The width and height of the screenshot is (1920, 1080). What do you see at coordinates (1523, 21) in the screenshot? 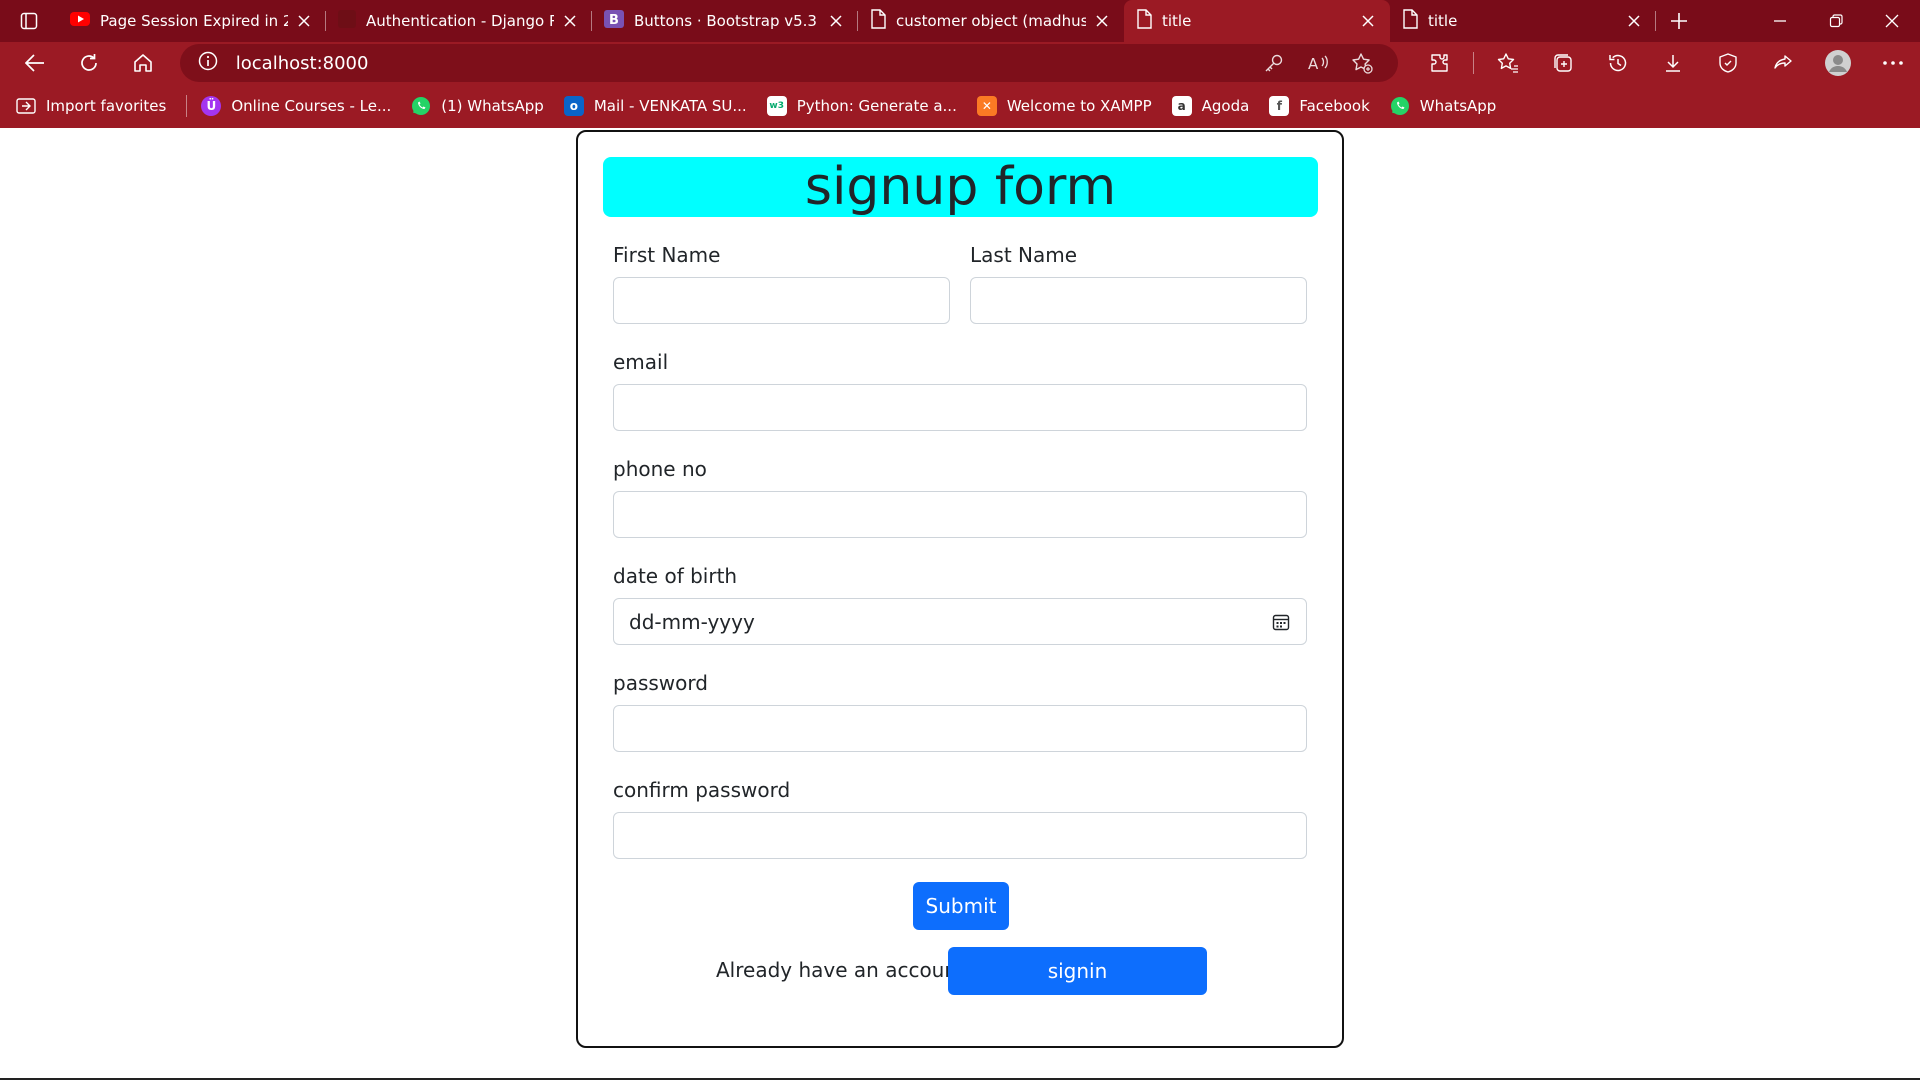
I see `tab-title-second: title` at bounding box center [1523, 21].